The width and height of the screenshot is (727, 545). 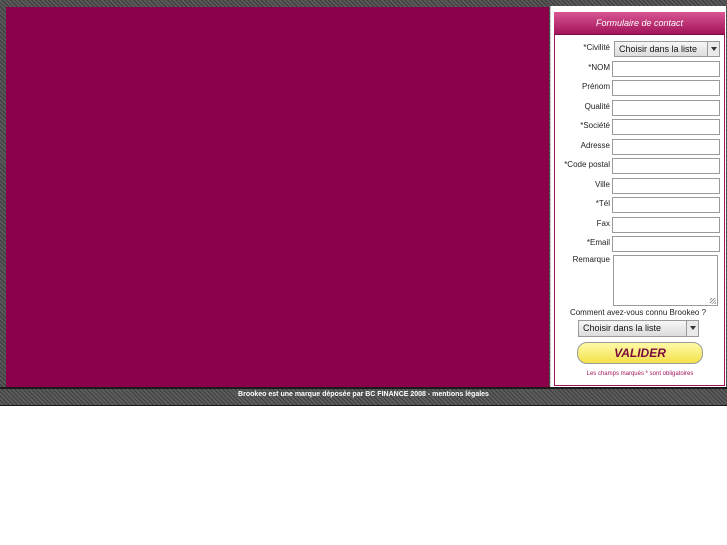 I want to click on label-fax: Fax, so click(x=603, y=223).